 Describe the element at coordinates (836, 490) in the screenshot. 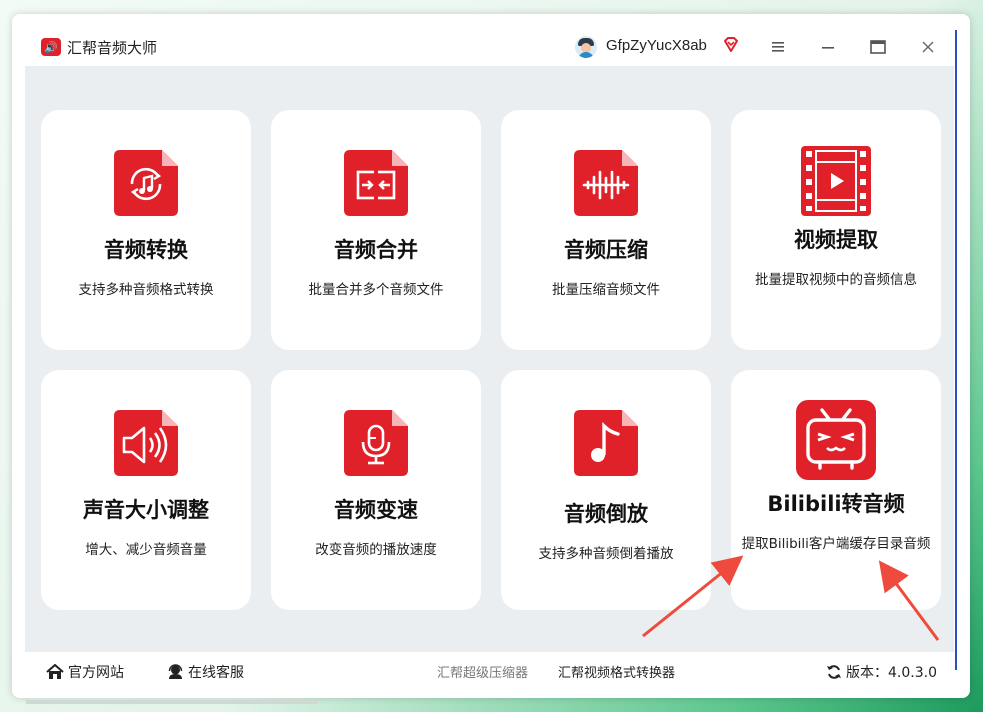

I see `card-bilibili-audio: Bilibili转音频 提取Bilibili客户端缓存目录音频` at that location.